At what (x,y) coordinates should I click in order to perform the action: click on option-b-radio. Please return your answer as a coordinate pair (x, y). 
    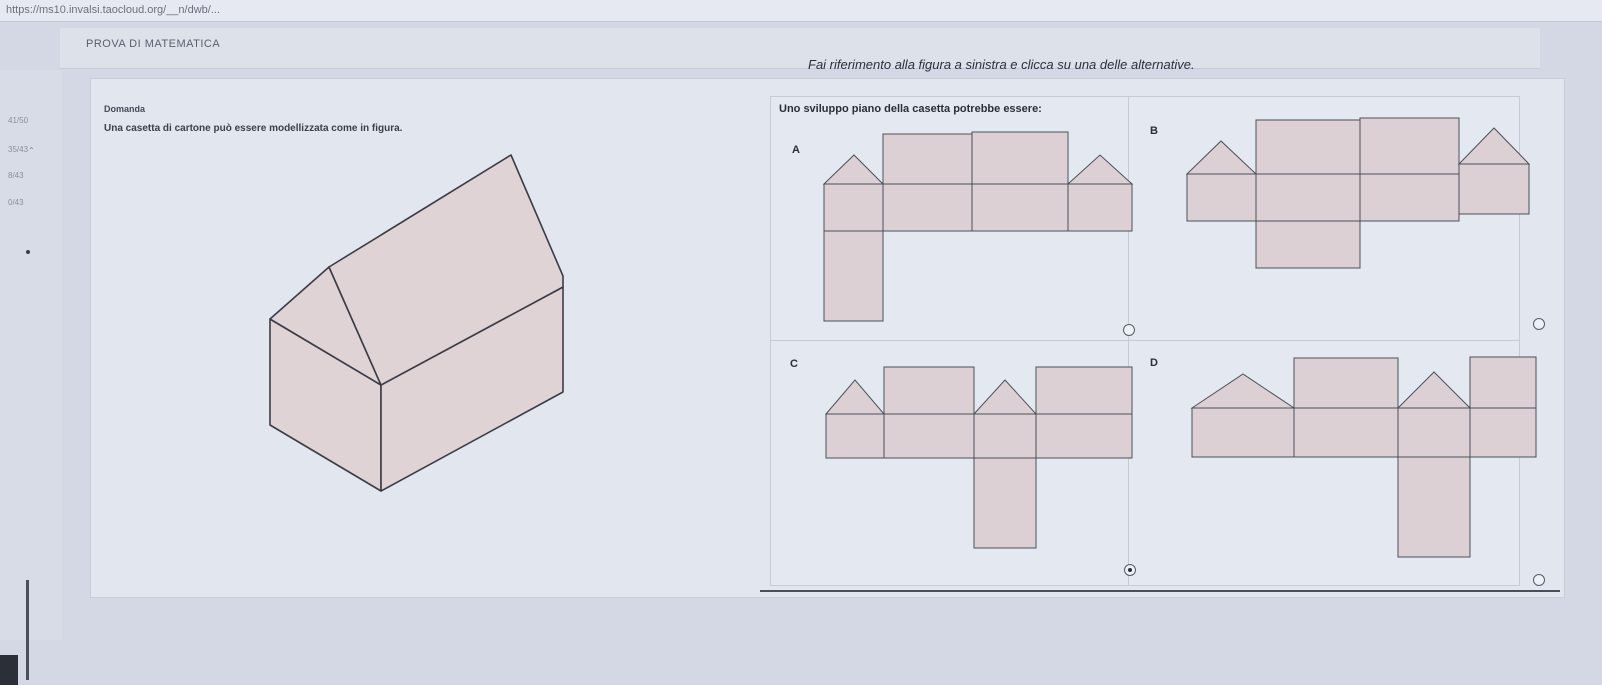
    Looking at the image, I should click on (1539, 324).